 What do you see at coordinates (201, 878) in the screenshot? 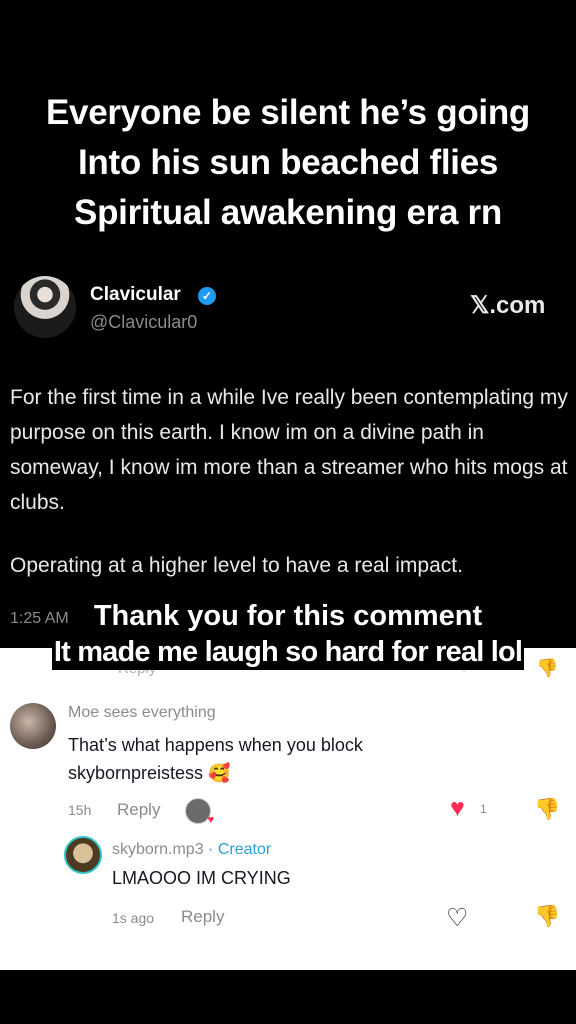
I see `reply-text: LMAOOO IM CRYING` at bounding box center [201, 878].